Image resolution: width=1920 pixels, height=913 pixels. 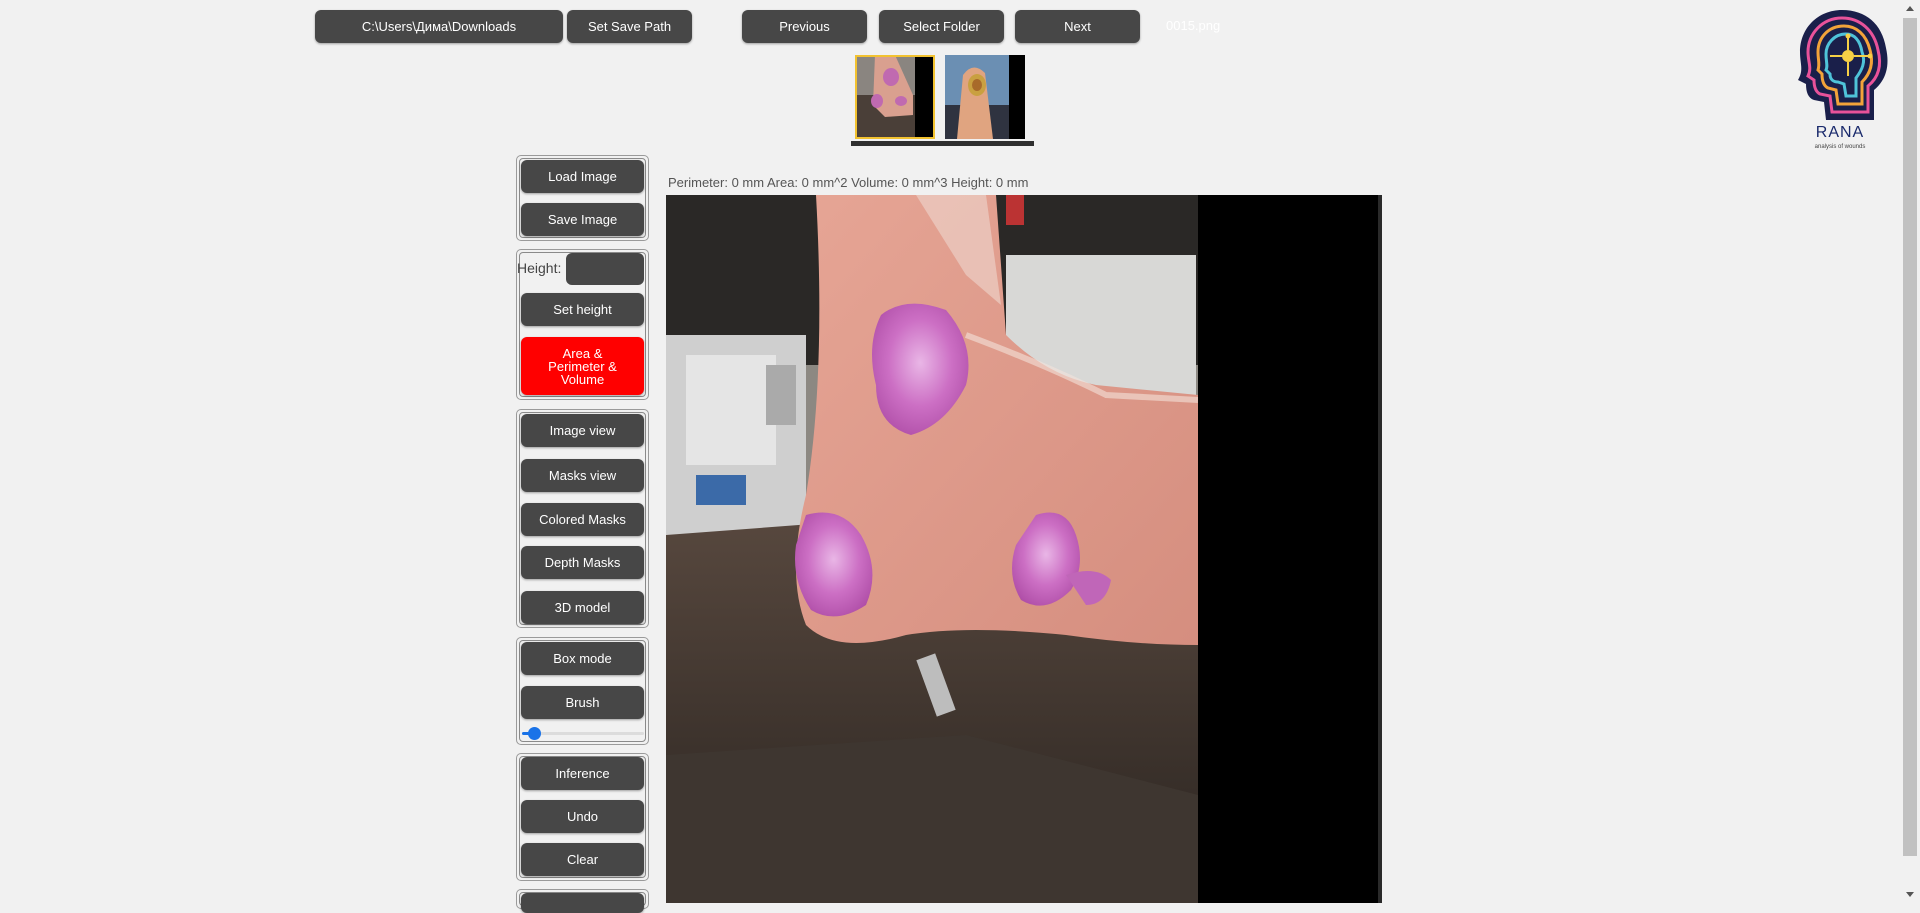 I want to click on page-scrollbar, so click(x=1910, y=451).